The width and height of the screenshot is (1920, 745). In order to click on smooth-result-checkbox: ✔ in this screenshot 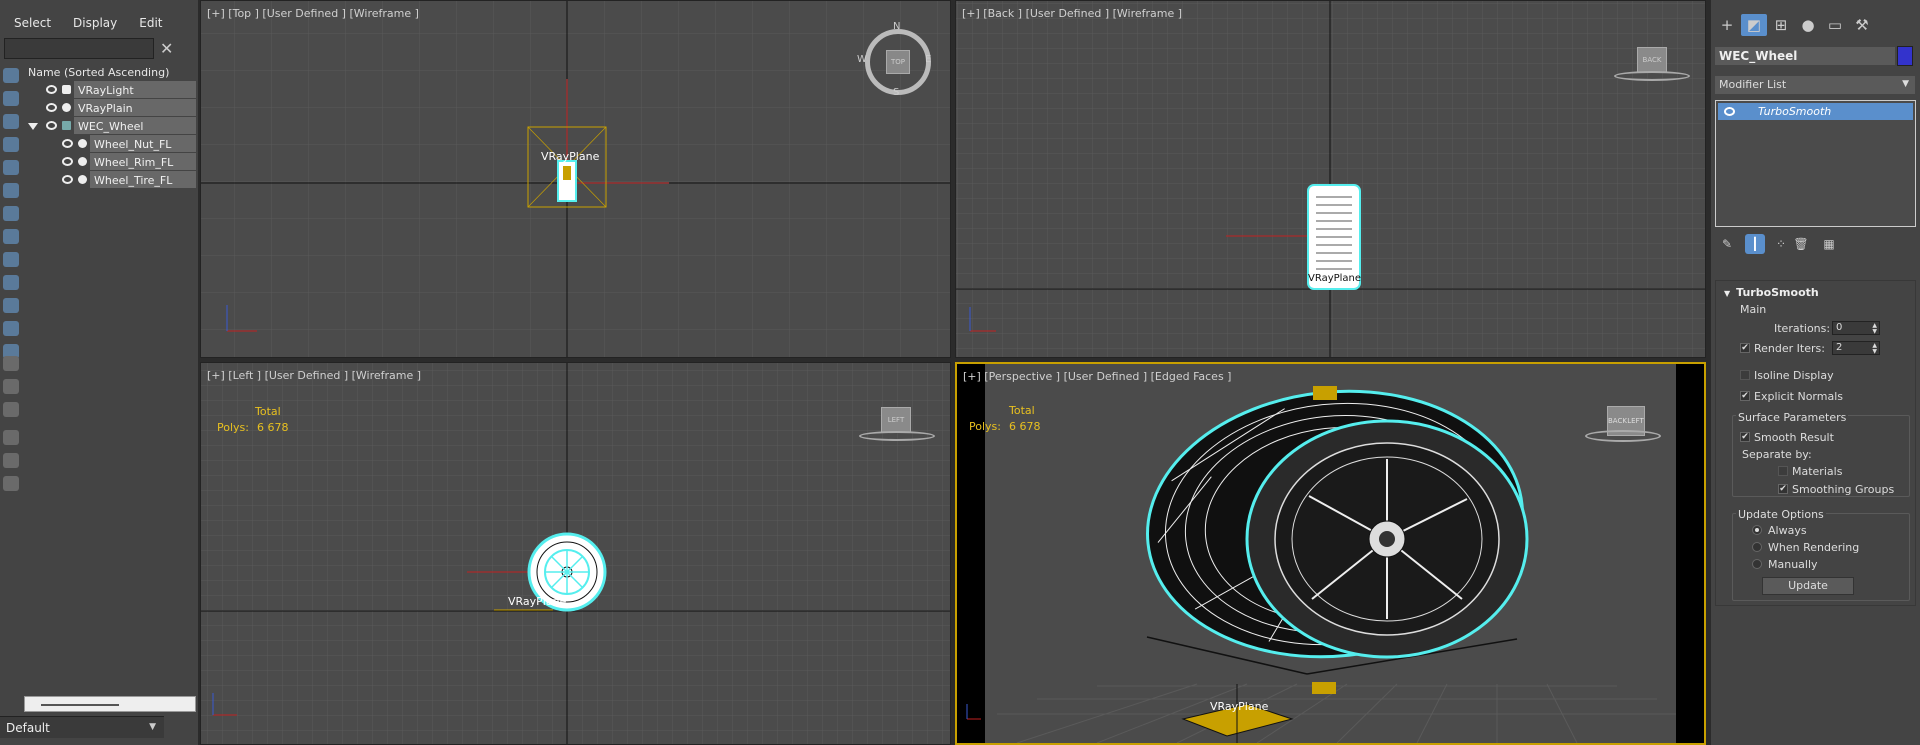, I will do `click(1745, 437)`.